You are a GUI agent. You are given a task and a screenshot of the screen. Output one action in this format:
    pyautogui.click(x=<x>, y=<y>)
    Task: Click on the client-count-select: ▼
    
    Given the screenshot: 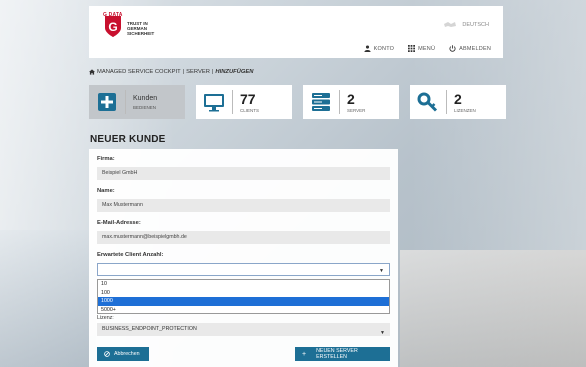 What is the action you would take?
    pyautogui.click(x=243, y=269)
    